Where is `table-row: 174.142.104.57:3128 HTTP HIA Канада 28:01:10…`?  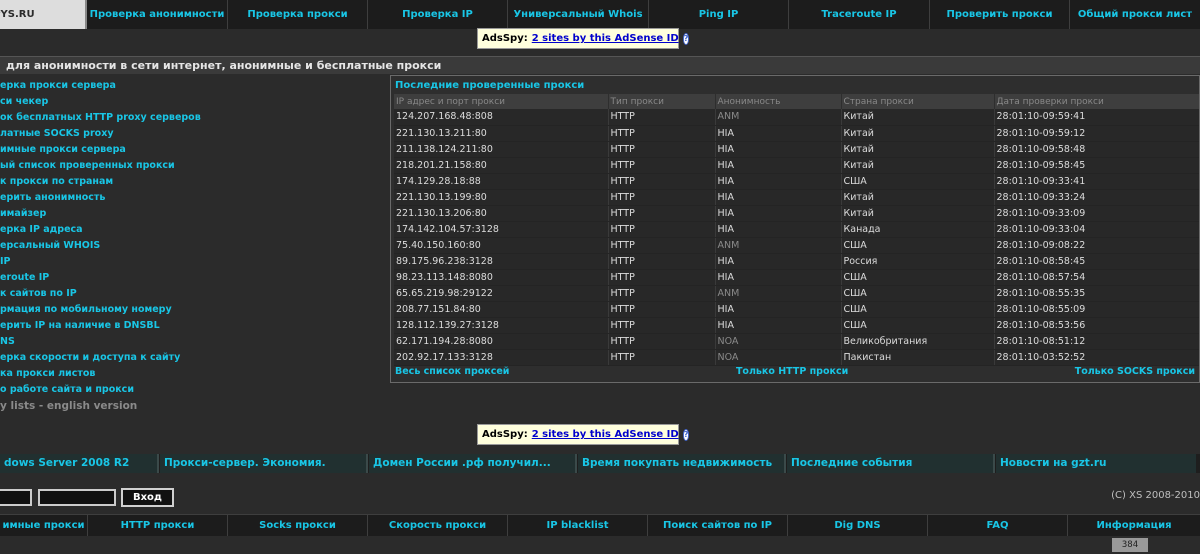
table-row: 174.142.104.57:3128 HTTP HIA Канада 28:01:10… is located at coordinates (796, 229).